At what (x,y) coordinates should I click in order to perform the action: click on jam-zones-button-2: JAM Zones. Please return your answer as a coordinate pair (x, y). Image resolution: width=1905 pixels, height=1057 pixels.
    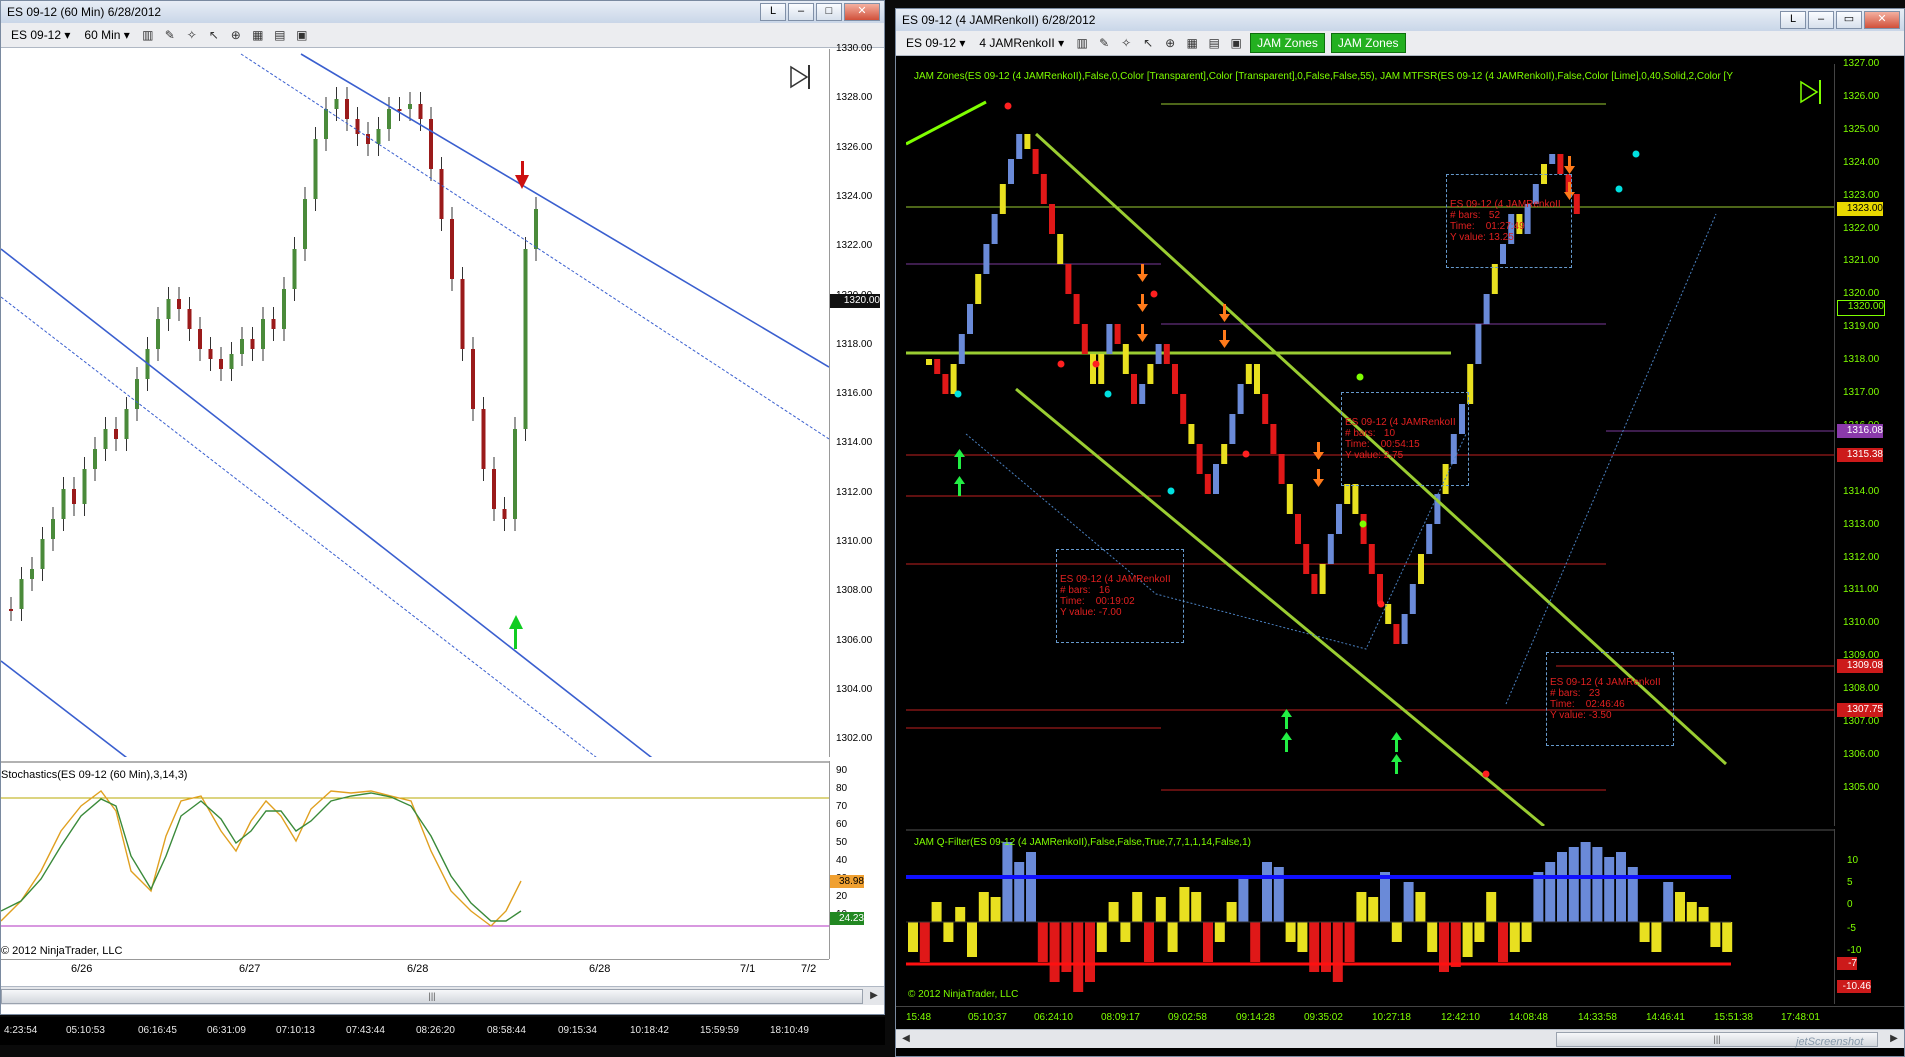
    Looking at the image, I should click on (1368, 43).